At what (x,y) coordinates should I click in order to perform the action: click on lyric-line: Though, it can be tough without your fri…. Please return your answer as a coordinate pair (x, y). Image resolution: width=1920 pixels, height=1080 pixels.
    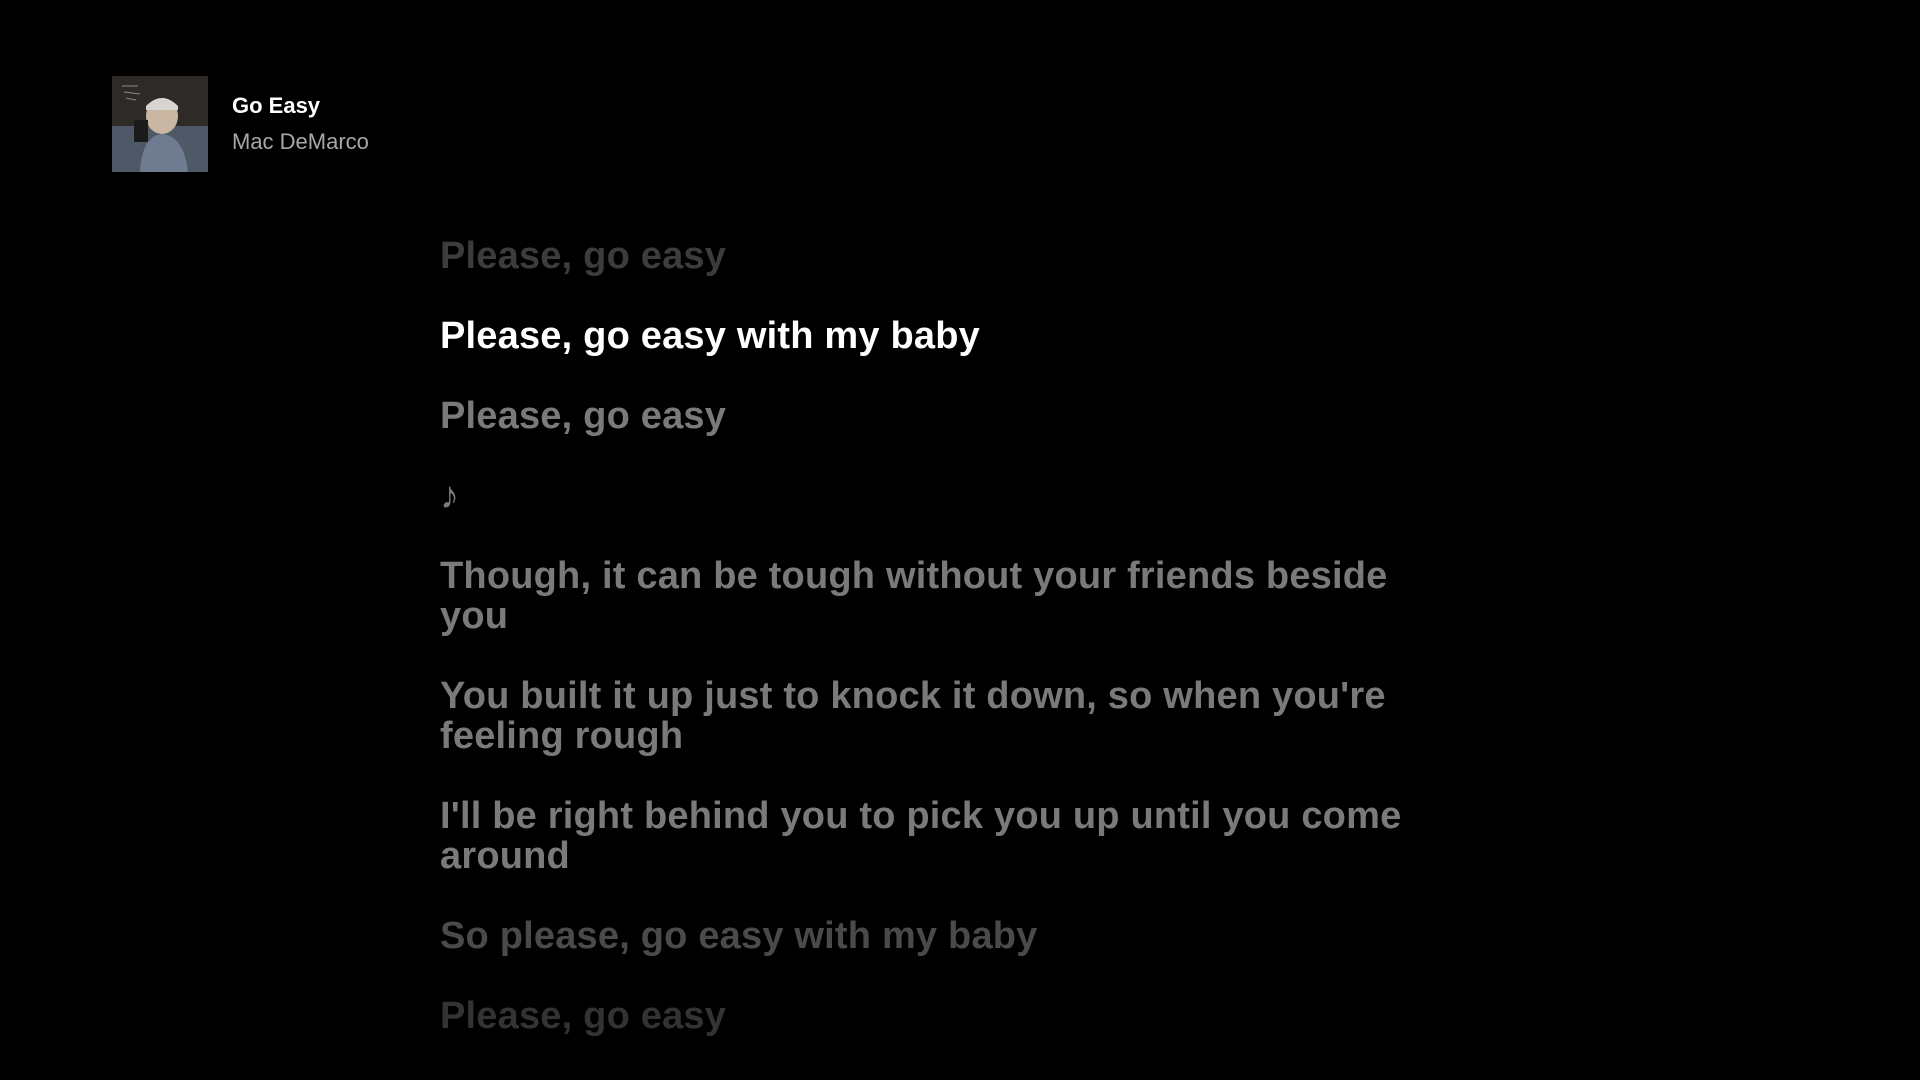
    Looking at the image, I should click on (940, 596).